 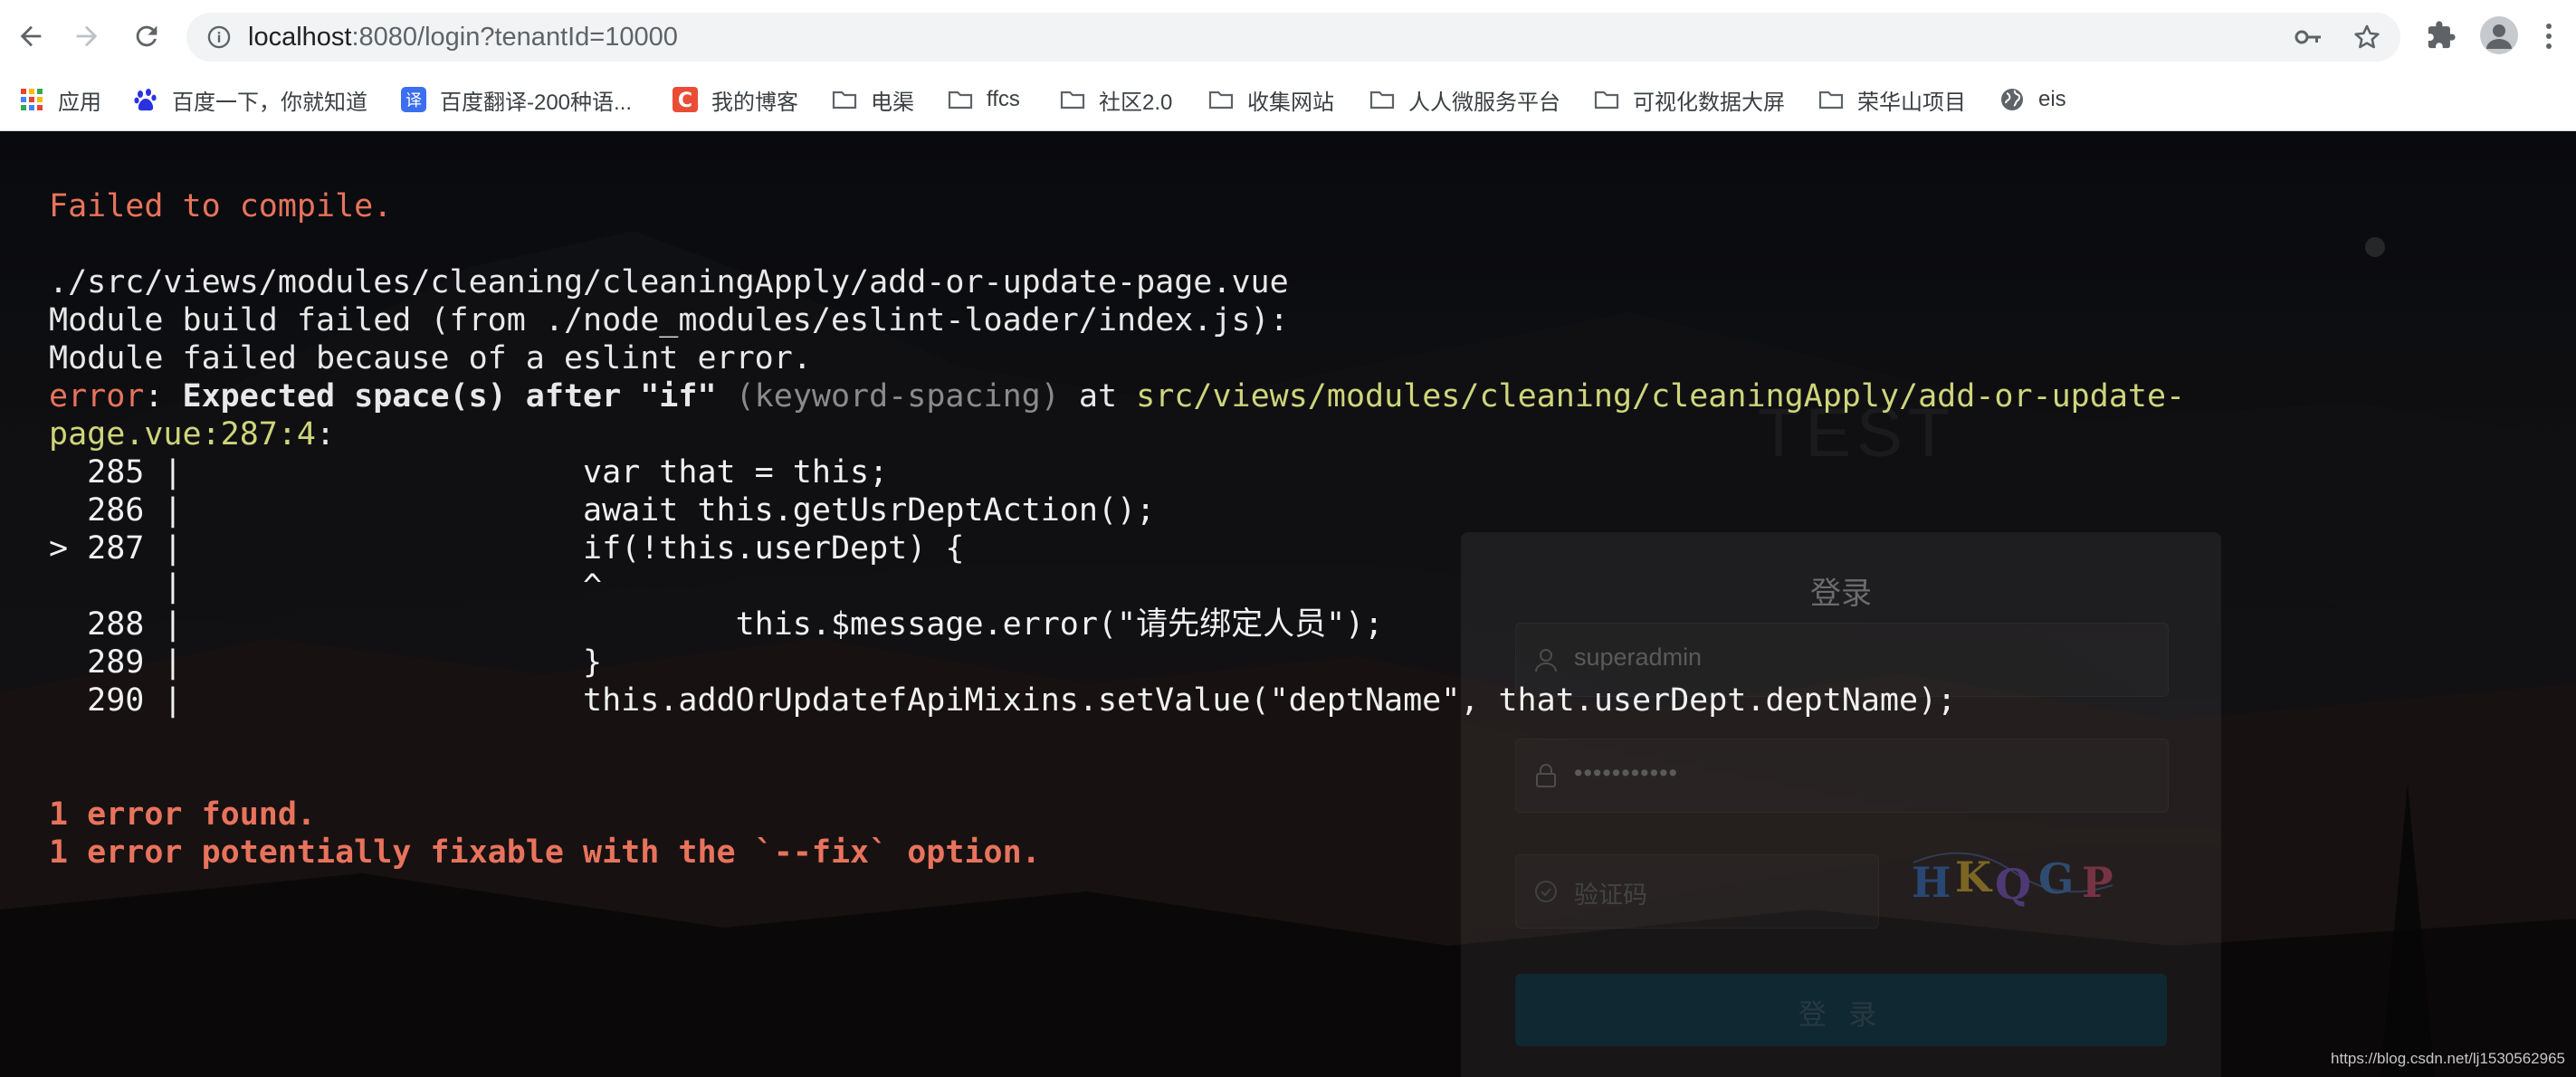 What do you see at coordinates (32, 99) in the screenshot?
I see `apps-grid-icon` at bounding box center [32, 99].